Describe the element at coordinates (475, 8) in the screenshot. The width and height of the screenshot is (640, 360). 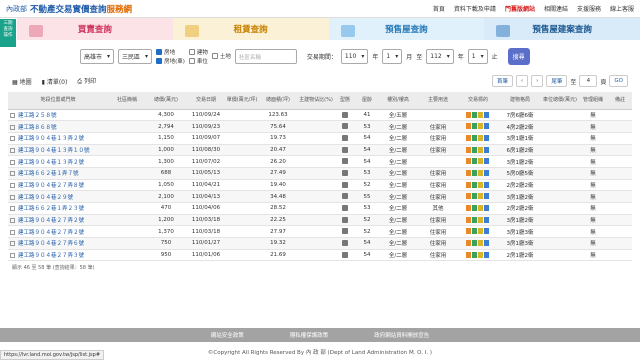
I see `nav-download: 資料下載及申請` at that location.